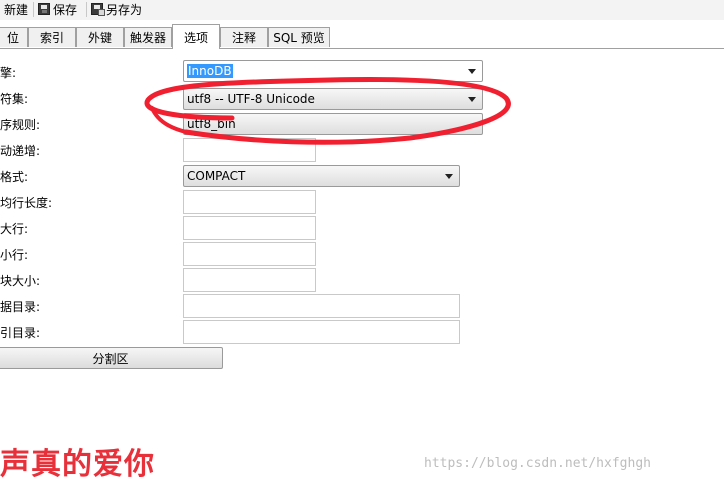  What do you see at coordinates (333, 124) in the screenshot?
I see `collation-select: utf8_bin` at bounding box center [333, 124].